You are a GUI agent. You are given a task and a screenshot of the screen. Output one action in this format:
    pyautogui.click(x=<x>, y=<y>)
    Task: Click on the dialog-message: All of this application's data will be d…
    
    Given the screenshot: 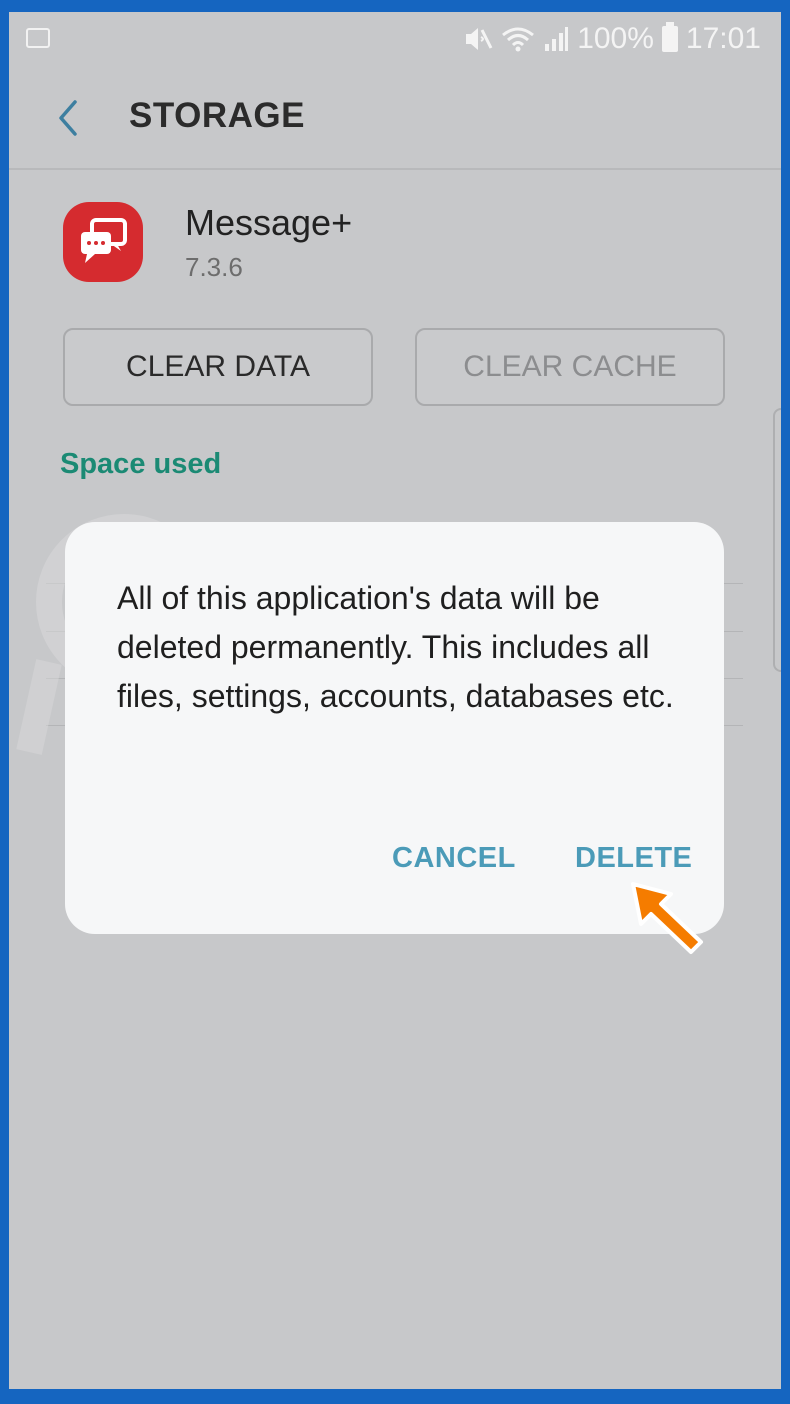 What is the action you would take?
    pyautogui.click(x=395, y=647)
    